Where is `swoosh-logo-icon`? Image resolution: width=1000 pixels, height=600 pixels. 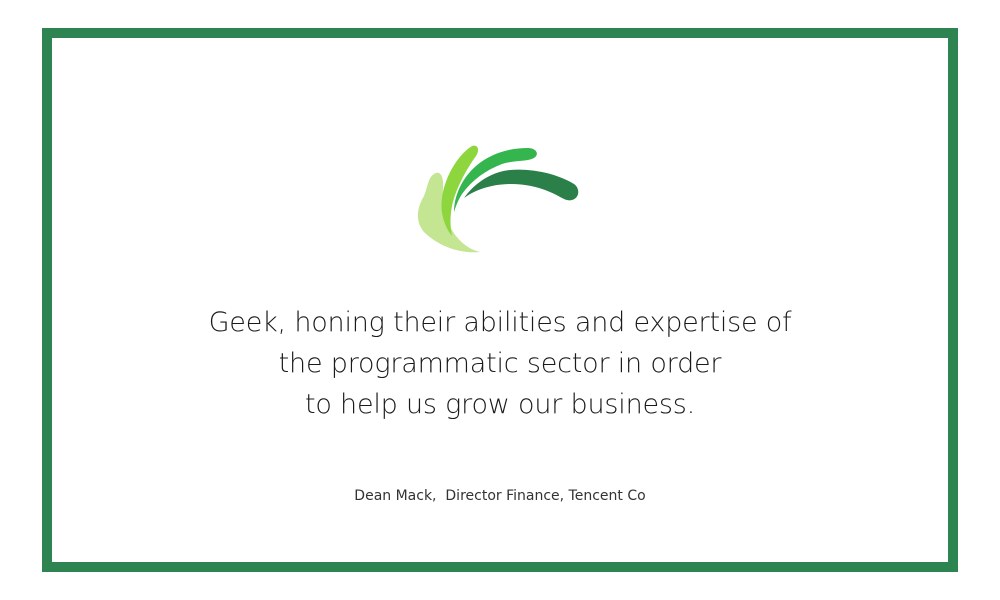 swoosh-logo-icon is located at coordinates (498, 199).